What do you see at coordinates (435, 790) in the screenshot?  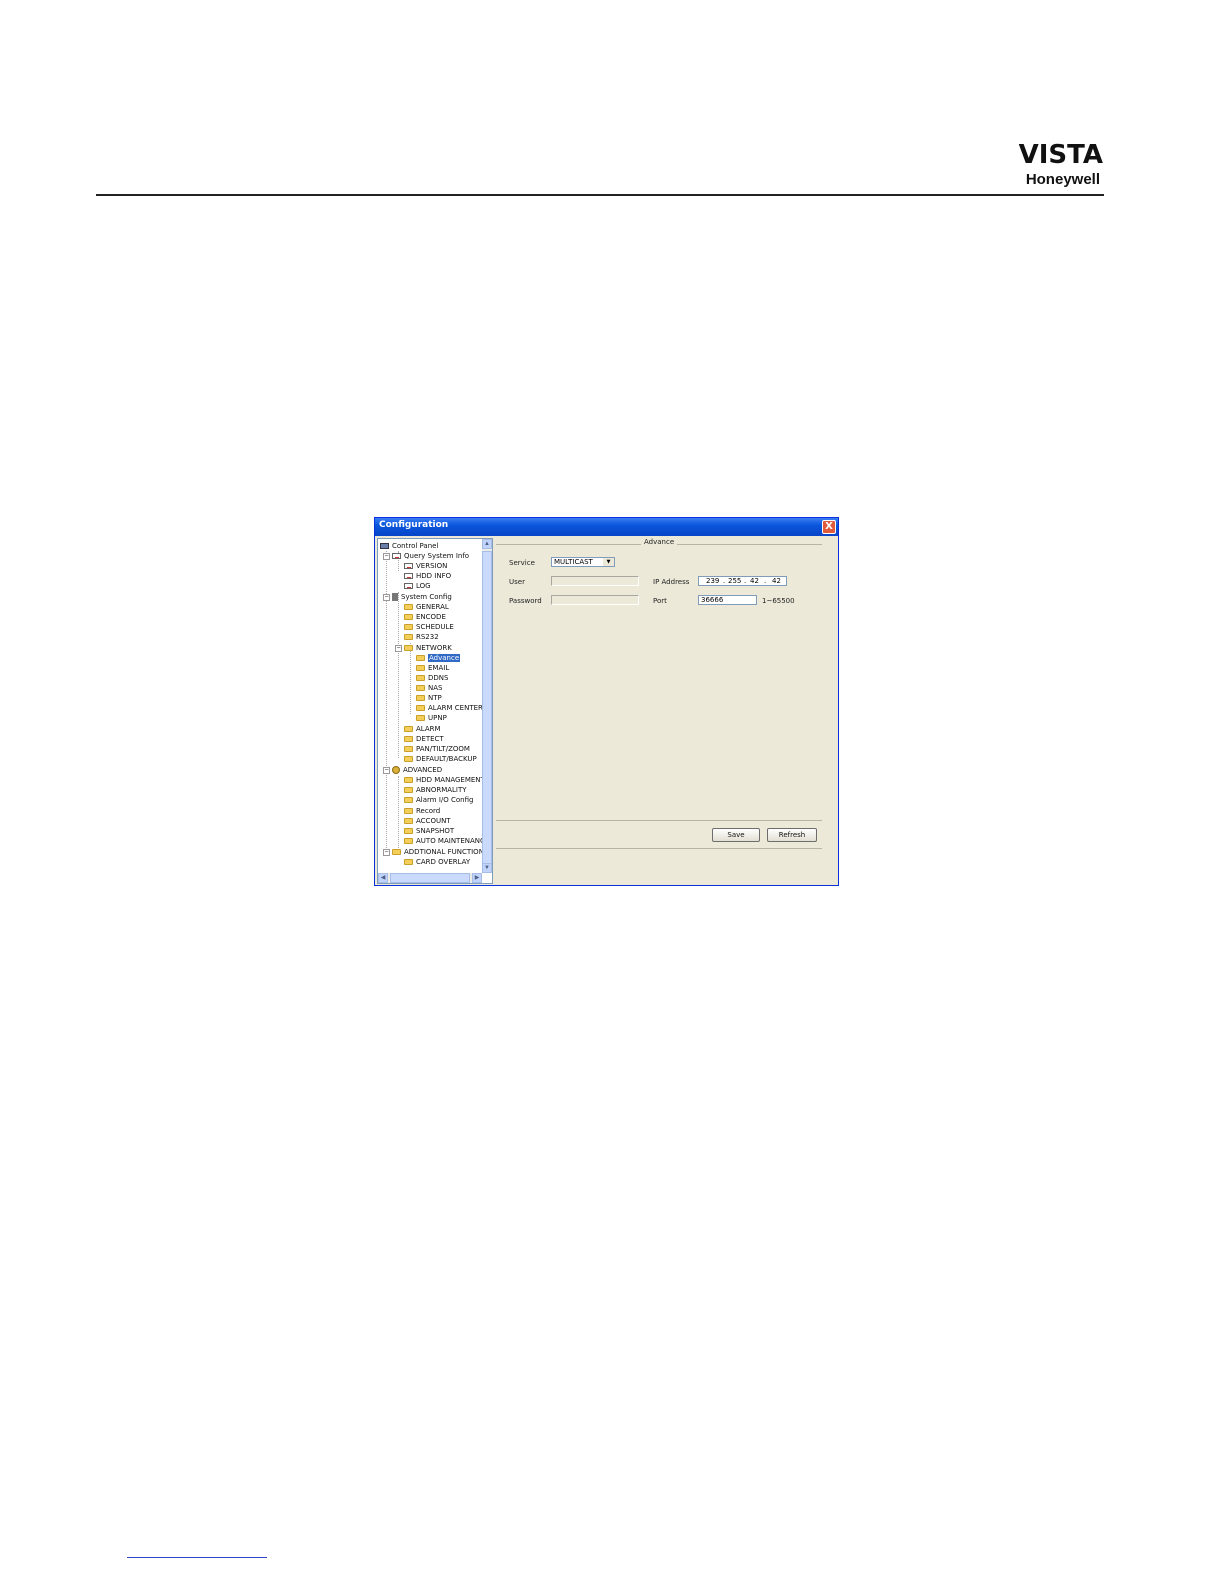 I see `tree-item-abnormality: ABNORMALITY` at bounding box center [435, 790].